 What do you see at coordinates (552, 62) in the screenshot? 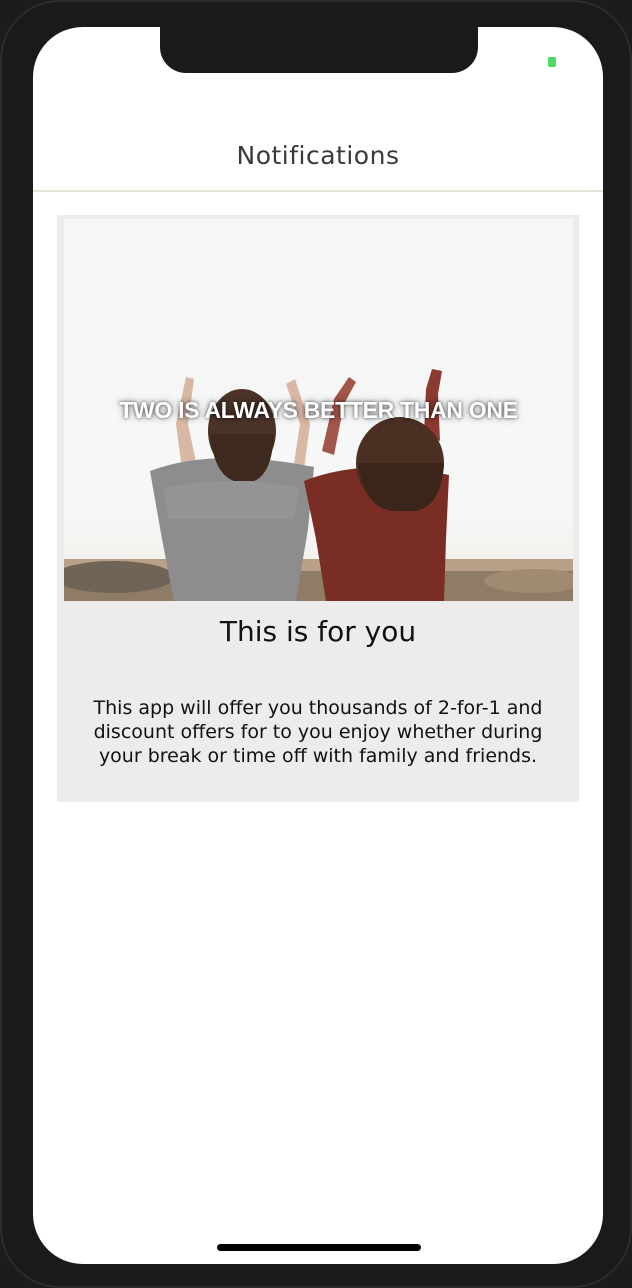
I see `battery-icon` at bounding box center [552, 62].